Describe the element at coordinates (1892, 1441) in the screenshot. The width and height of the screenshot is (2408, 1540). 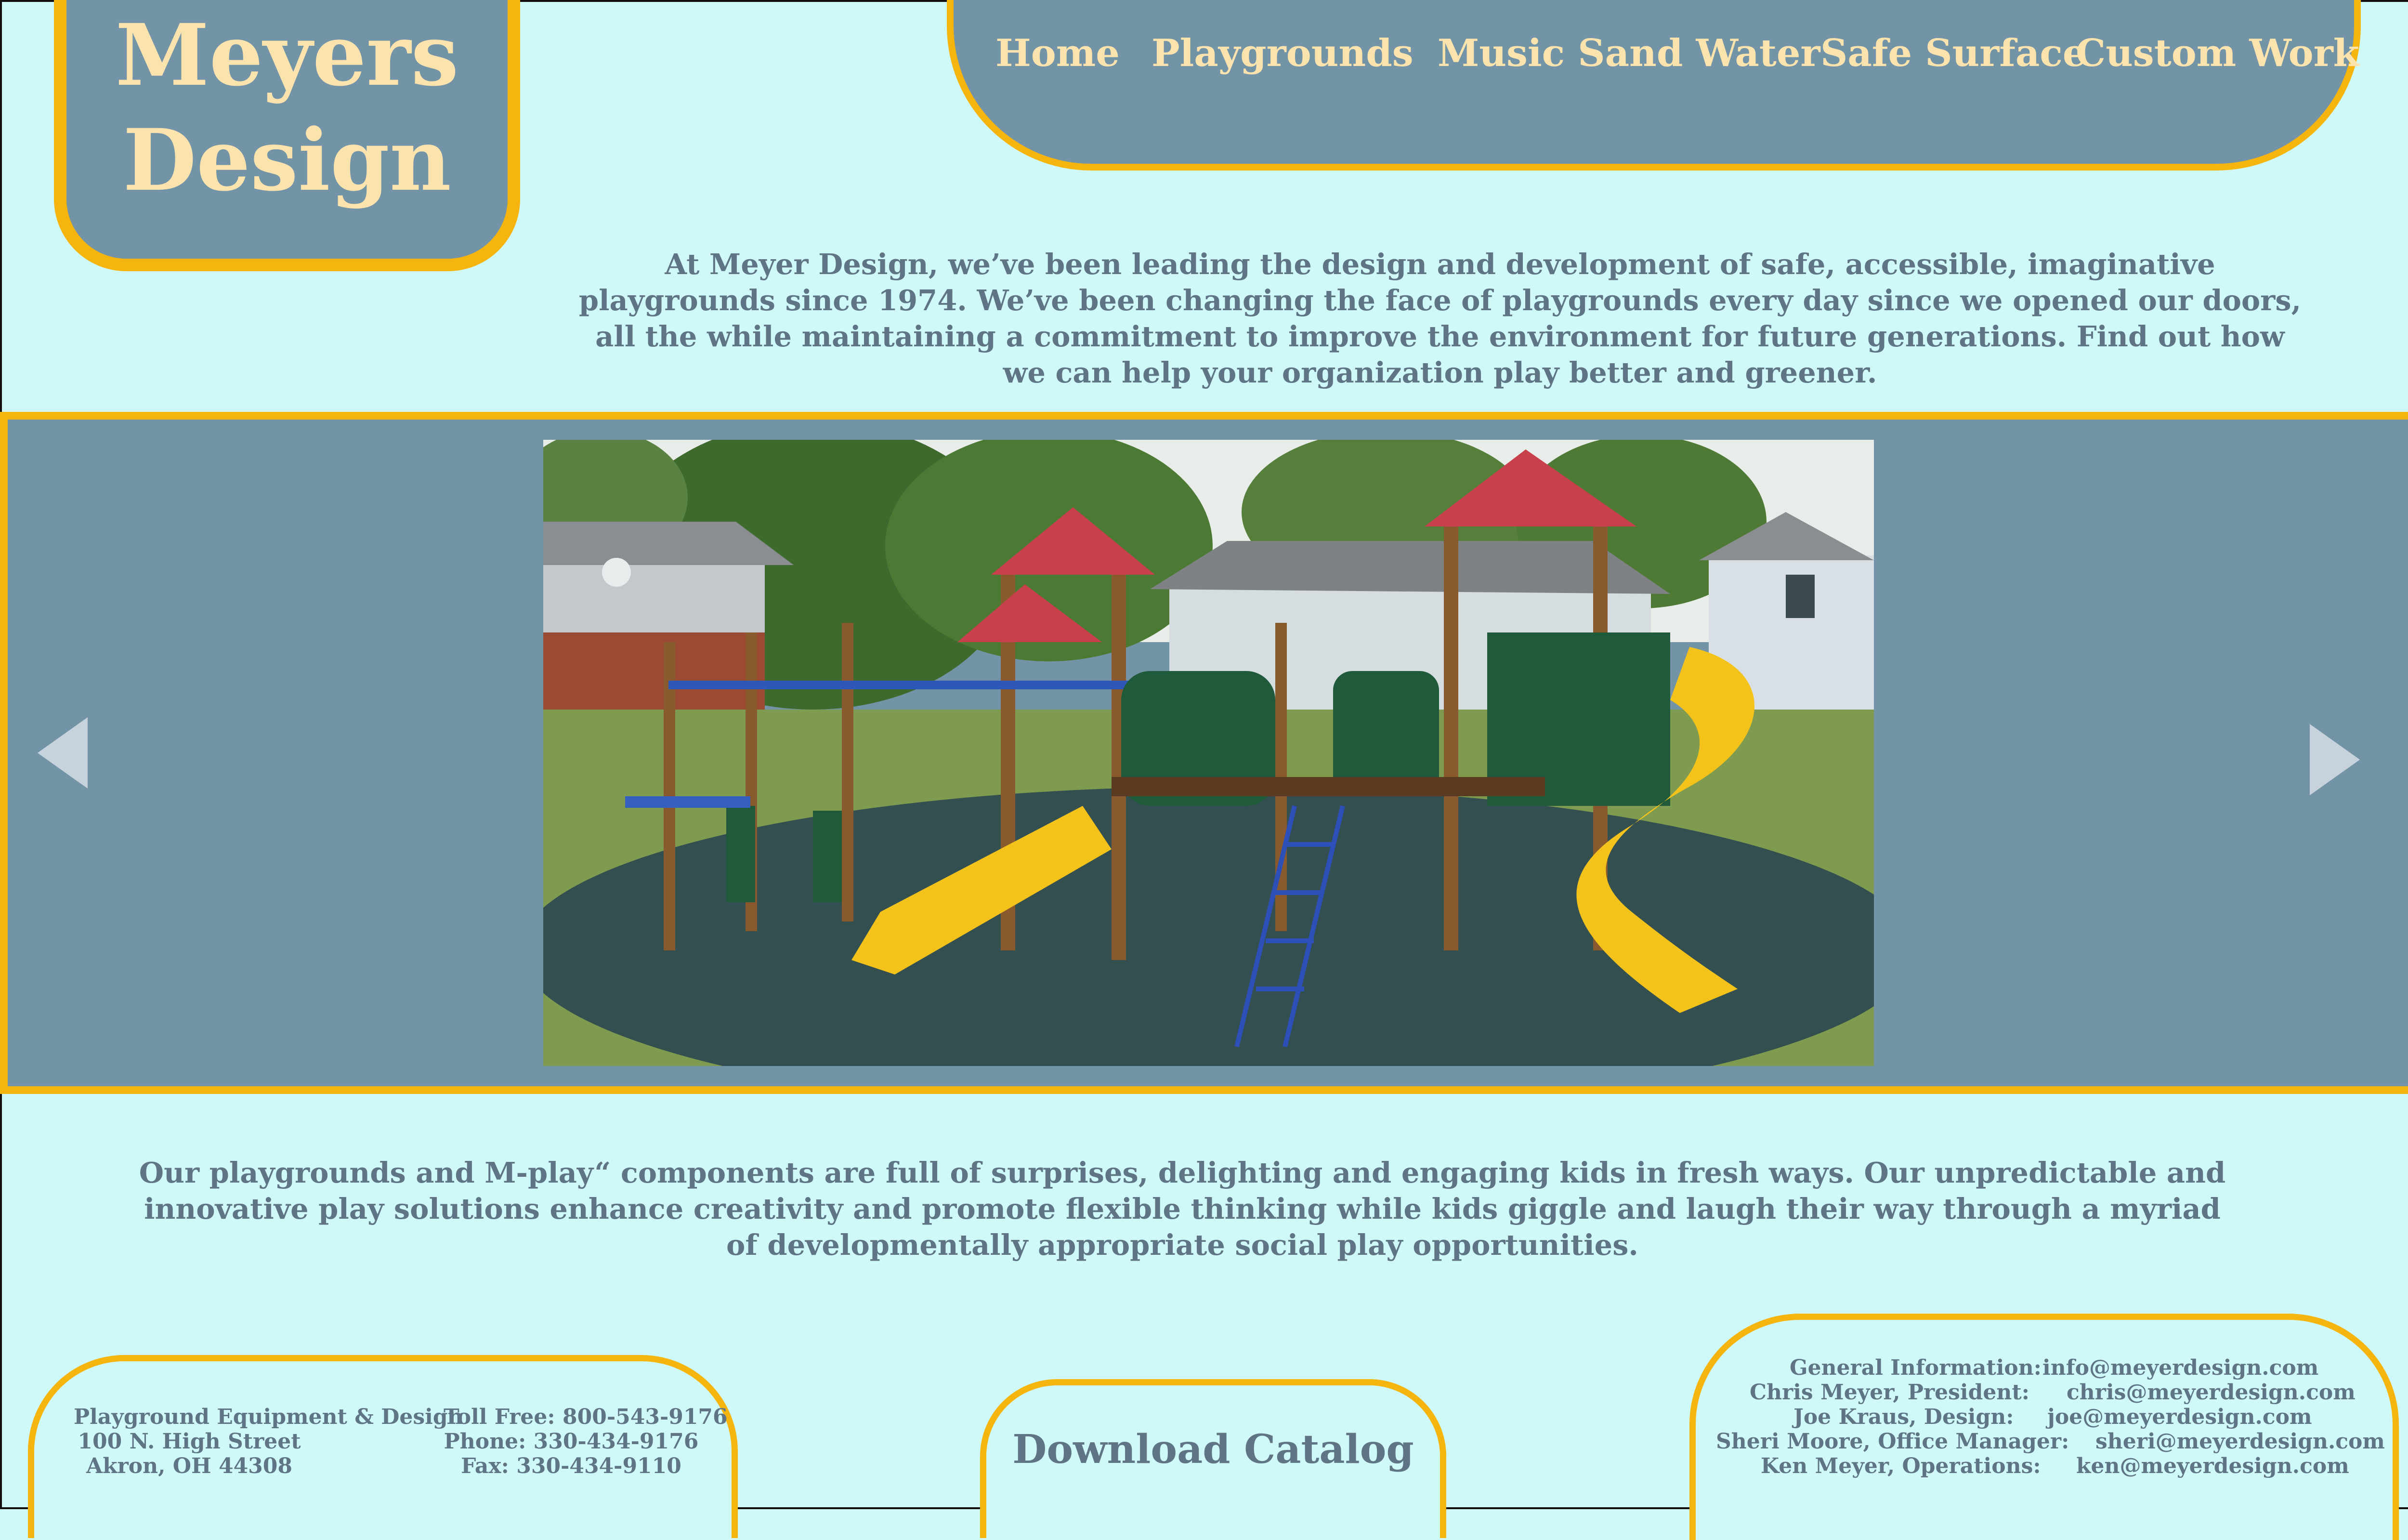
I see `contact-label: Sheri Moore, Office Manager:` at that location.